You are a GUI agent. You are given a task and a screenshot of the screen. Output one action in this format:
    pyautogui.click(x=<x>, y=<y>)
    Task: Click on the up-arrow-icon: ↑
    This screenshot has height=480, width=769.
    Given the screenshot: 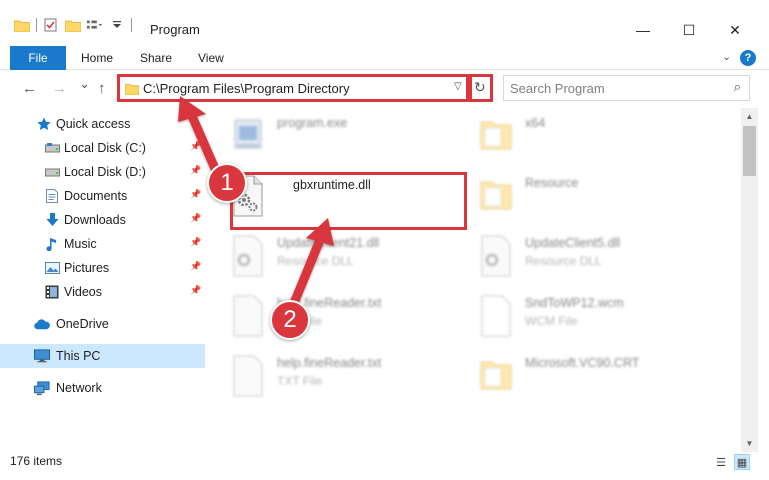 What is the action you would take?
    pyautogui.click(x=102, y=88)
    